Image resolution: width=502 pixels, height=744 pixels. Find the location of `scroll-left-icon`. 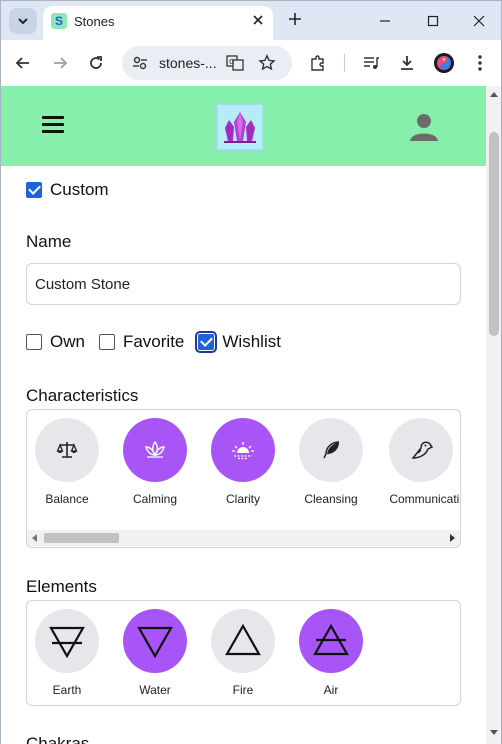

scroll-left-icon is located at coordinates (34, 538).